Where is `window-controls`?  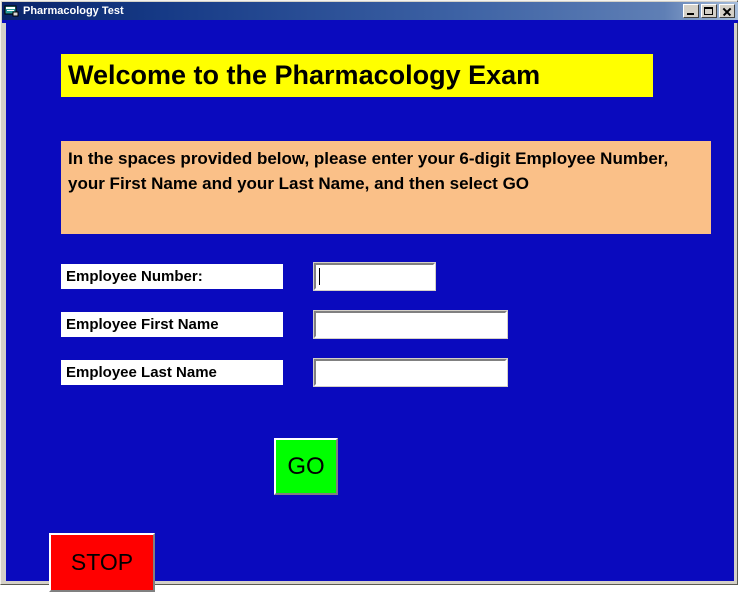
window-controls is located at coordinates (709, 11).